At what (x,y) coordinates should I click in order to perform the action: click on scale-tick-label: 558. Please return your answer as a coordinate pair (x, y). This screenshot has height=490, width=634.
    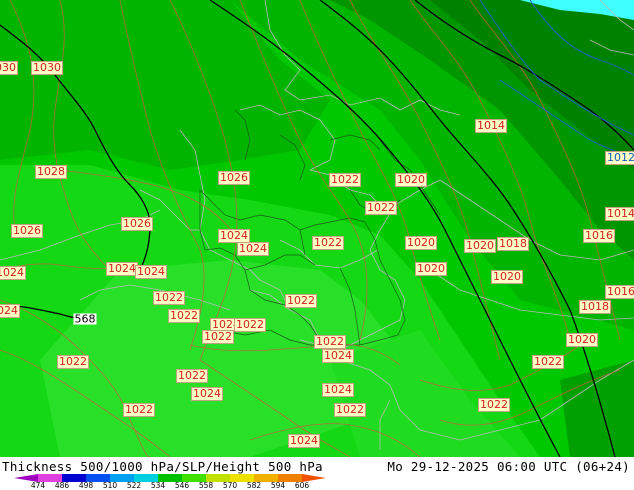
    Looking at the image, I should click on (206, 485).